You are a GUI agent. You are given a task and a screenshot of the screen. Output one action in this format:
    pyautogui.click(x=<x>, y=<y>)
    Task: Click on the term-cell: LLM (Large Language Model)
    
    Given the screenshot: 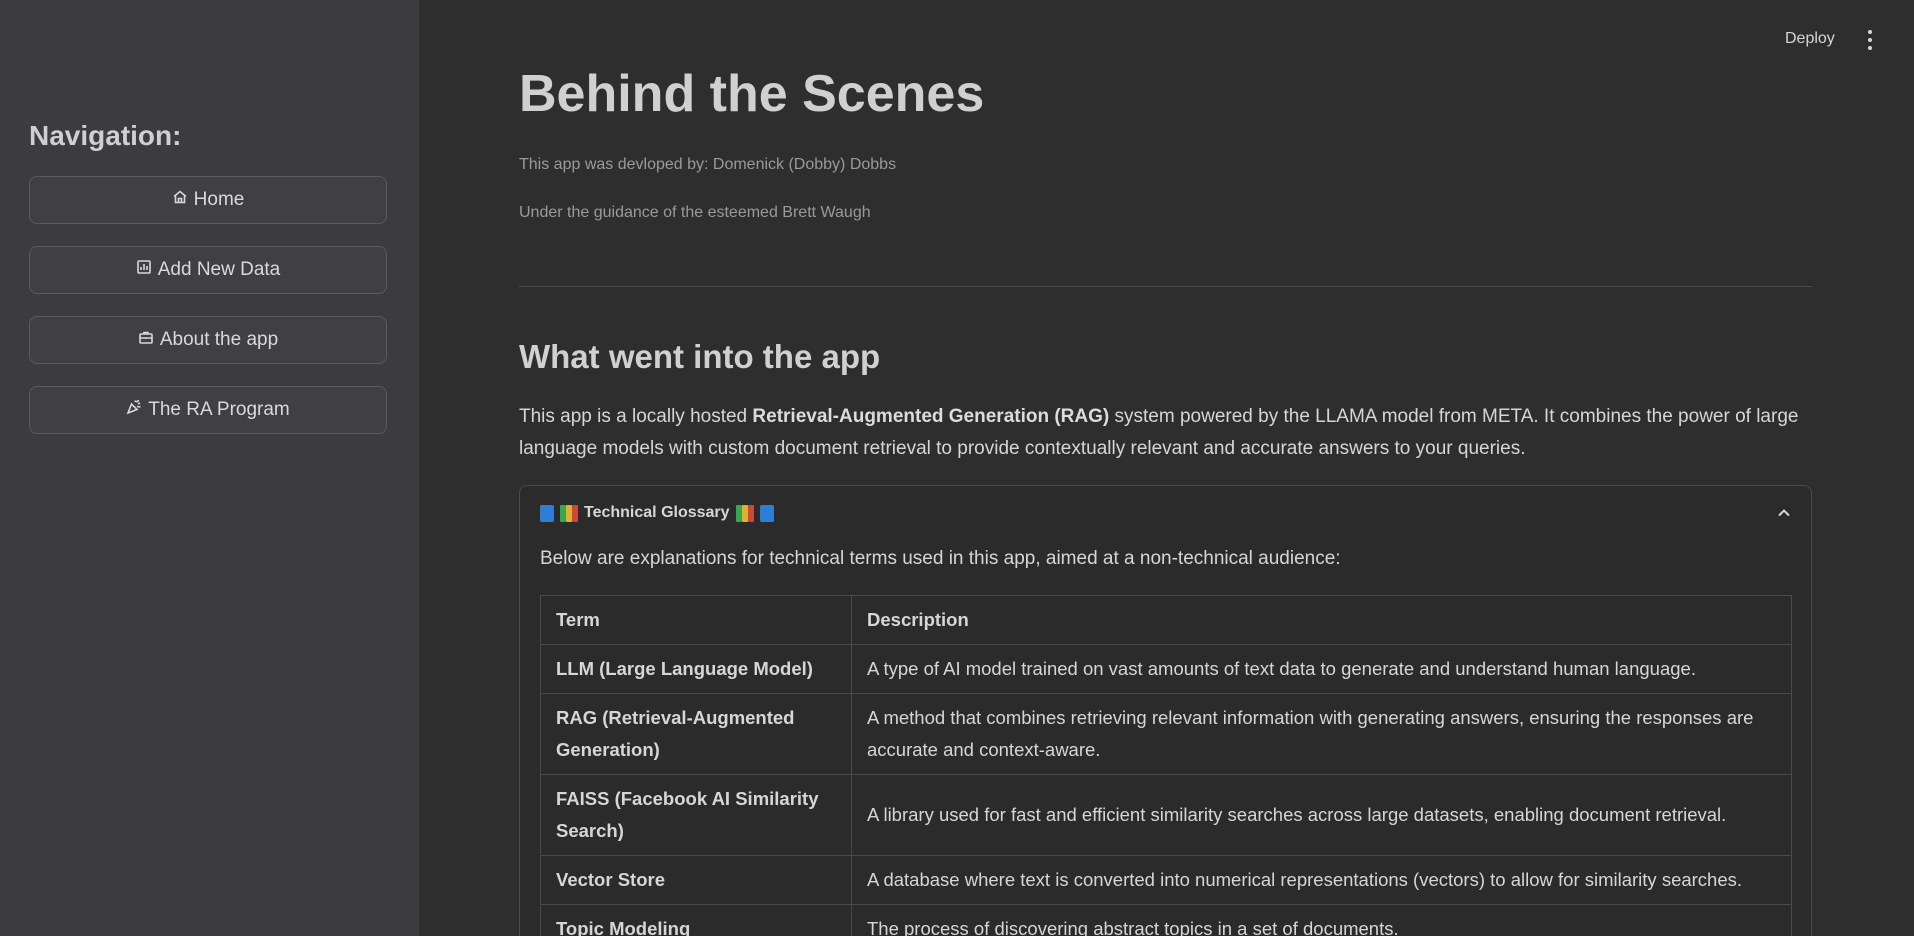 What is the action you would take?
    pyautogui.click(x=696, y=669)
    